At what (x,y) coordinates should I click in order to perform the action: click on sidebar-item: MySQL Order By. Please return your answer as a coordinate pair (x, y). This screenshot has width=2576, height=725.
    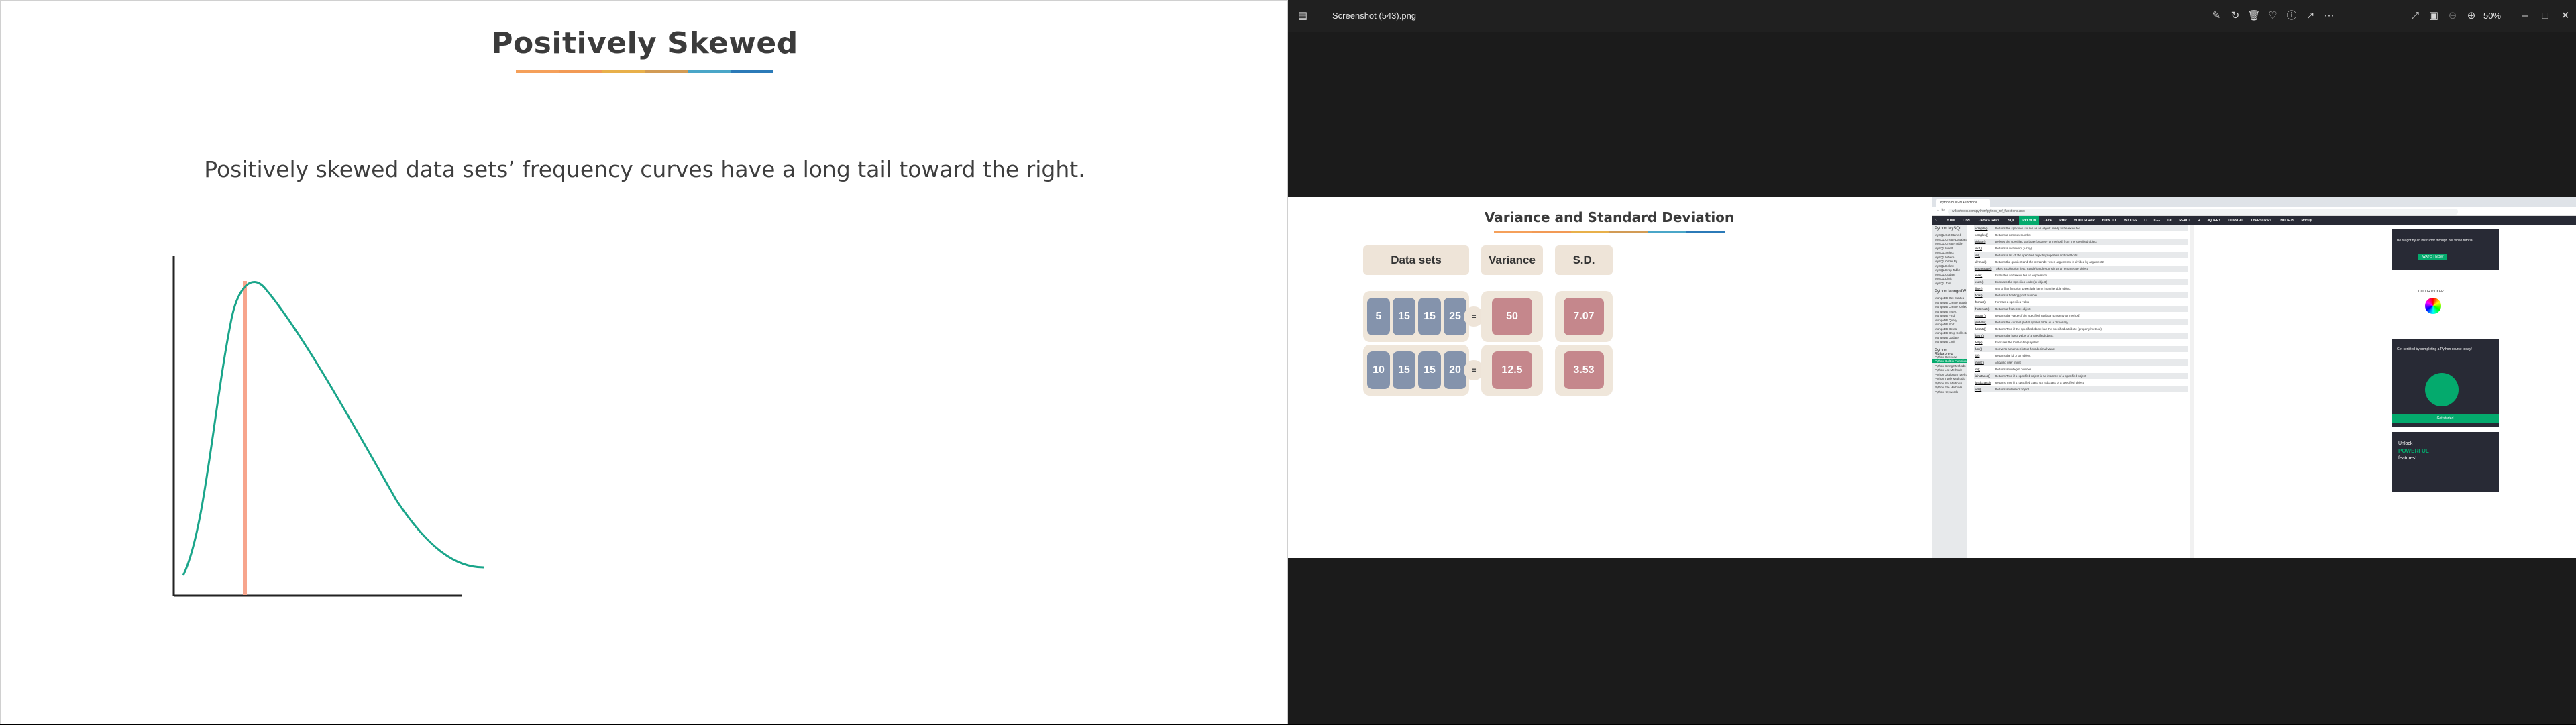
    Looking at the image, I should click on (1946, 261).